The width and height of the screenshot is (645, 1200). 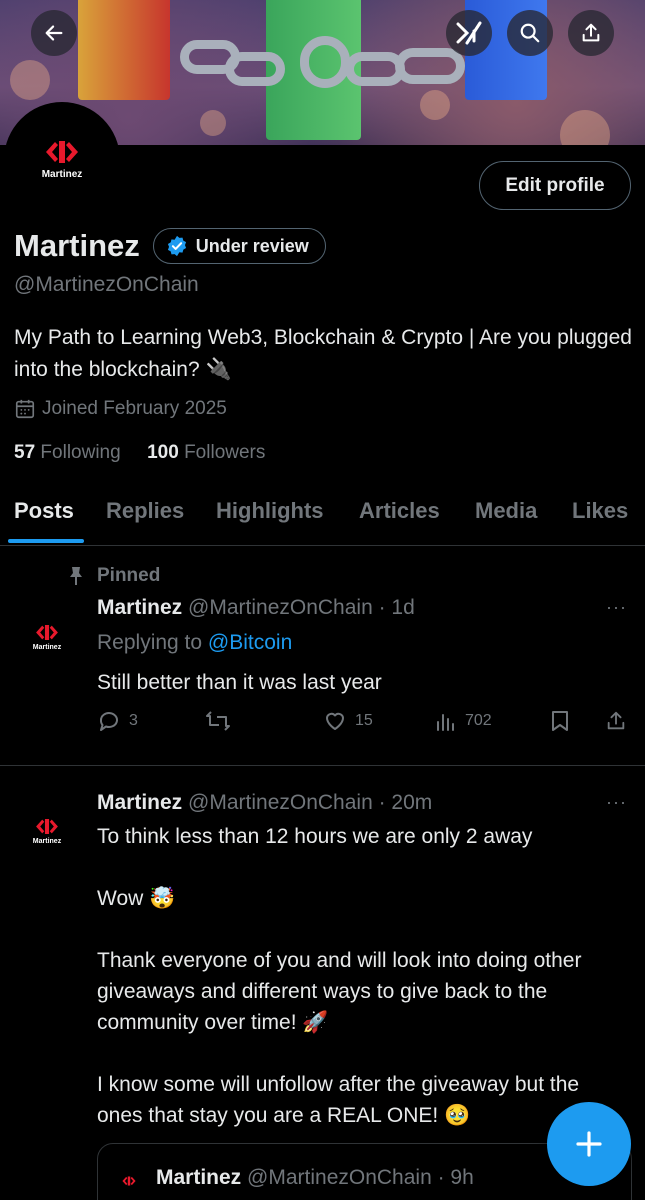 What do you see at coordinates (560, 721) in the screenshot?
I see `bookmark-icon` at bounding box center [560, 721].